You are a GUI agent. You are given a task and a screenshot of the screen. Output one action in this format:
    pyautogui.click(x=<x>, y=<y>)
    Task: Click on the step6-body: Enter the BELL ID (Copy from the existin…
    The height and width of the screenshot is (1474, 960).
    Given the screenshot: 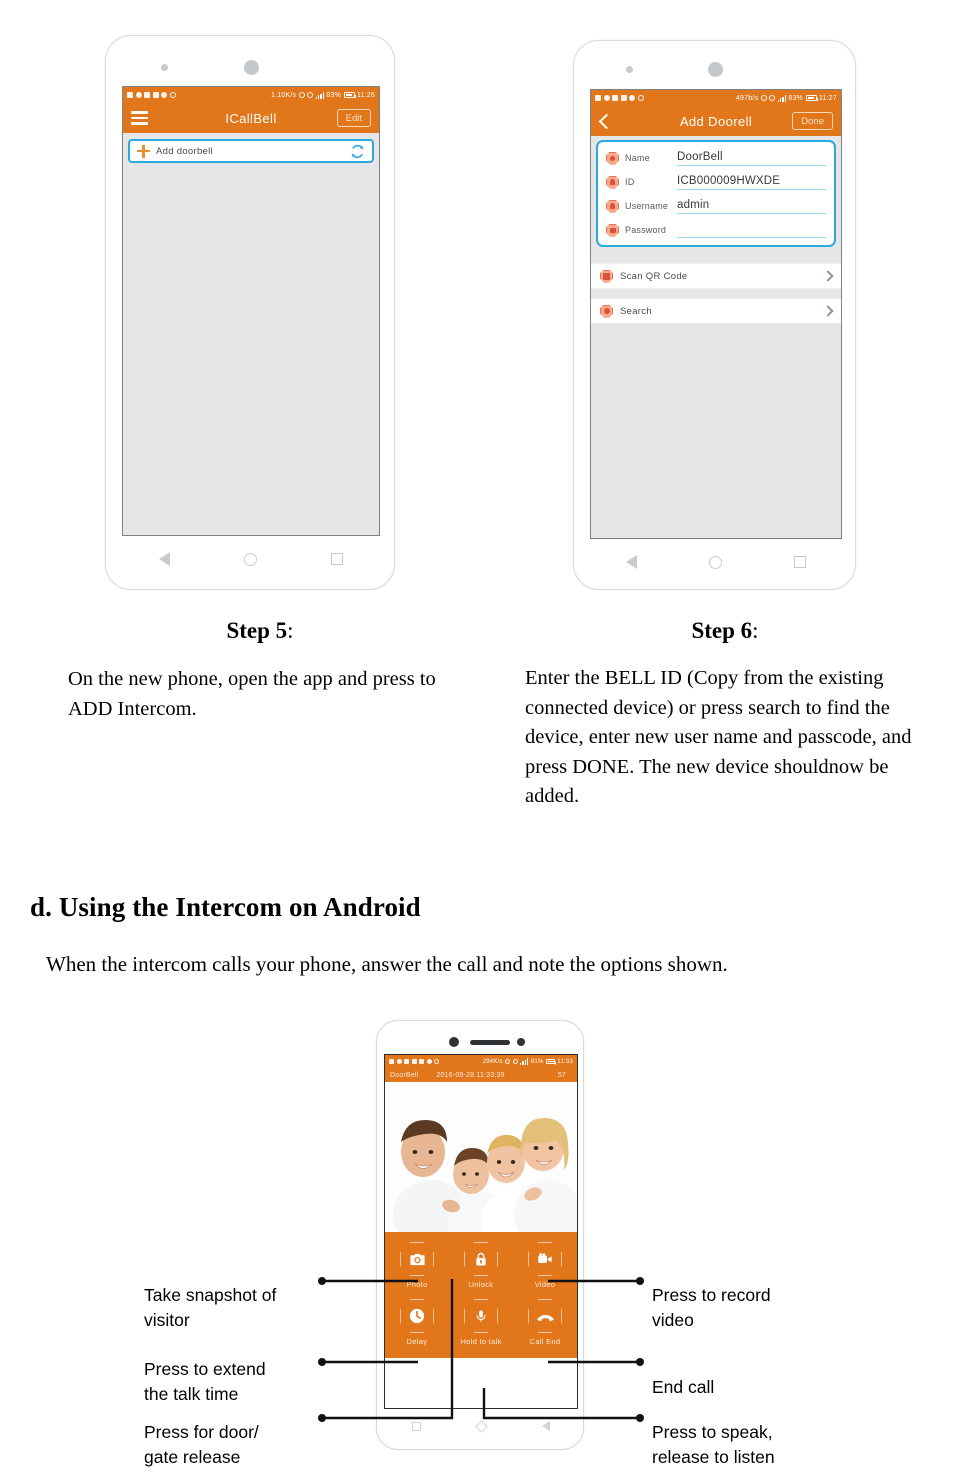 What is the action you would take?
    pyautogui.click(x=731, y=738)
    